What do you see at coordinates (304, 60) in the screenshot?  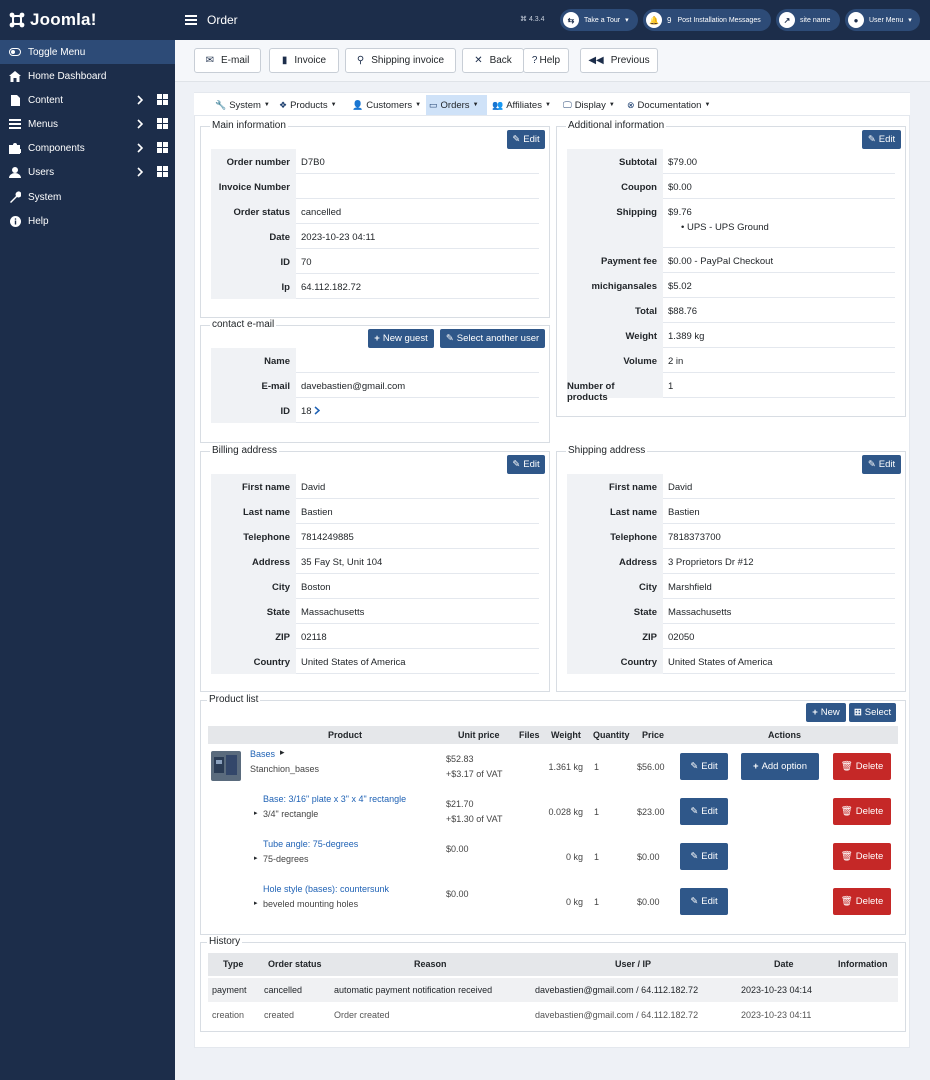 I see `invoice-button: ▮ Invoice` at bounding box center [304, 60].